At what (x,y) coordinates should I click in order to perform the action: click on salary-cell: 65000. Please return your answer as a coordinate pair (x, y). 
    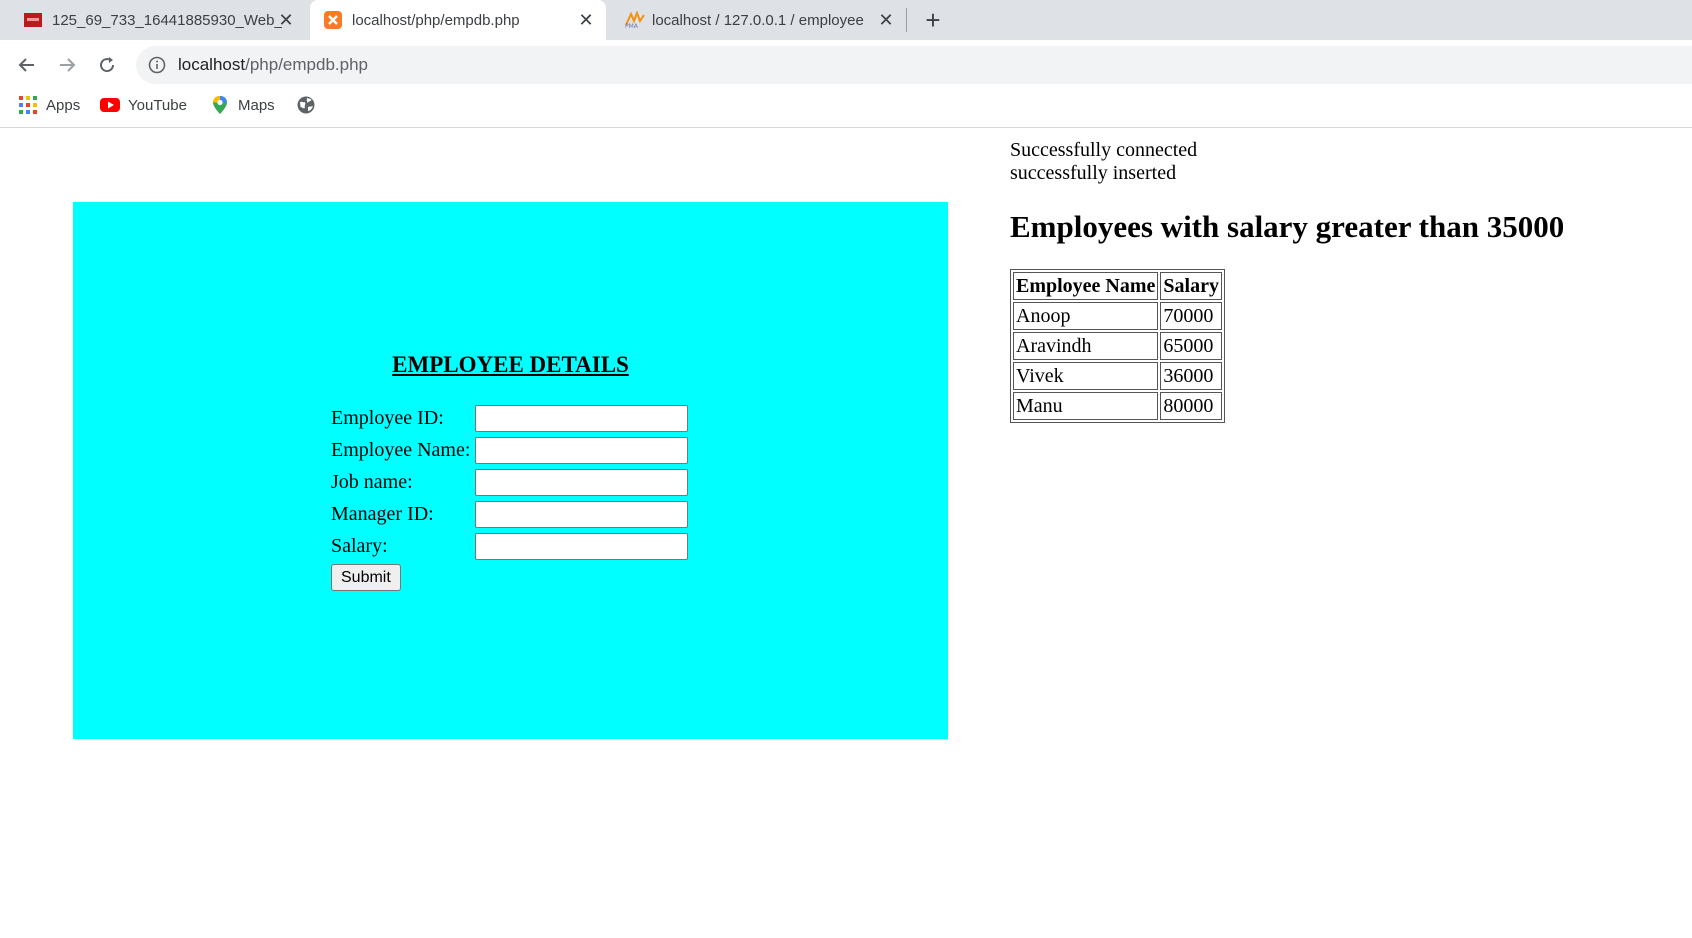
    Looking at the image, I should click on (1191, 346).